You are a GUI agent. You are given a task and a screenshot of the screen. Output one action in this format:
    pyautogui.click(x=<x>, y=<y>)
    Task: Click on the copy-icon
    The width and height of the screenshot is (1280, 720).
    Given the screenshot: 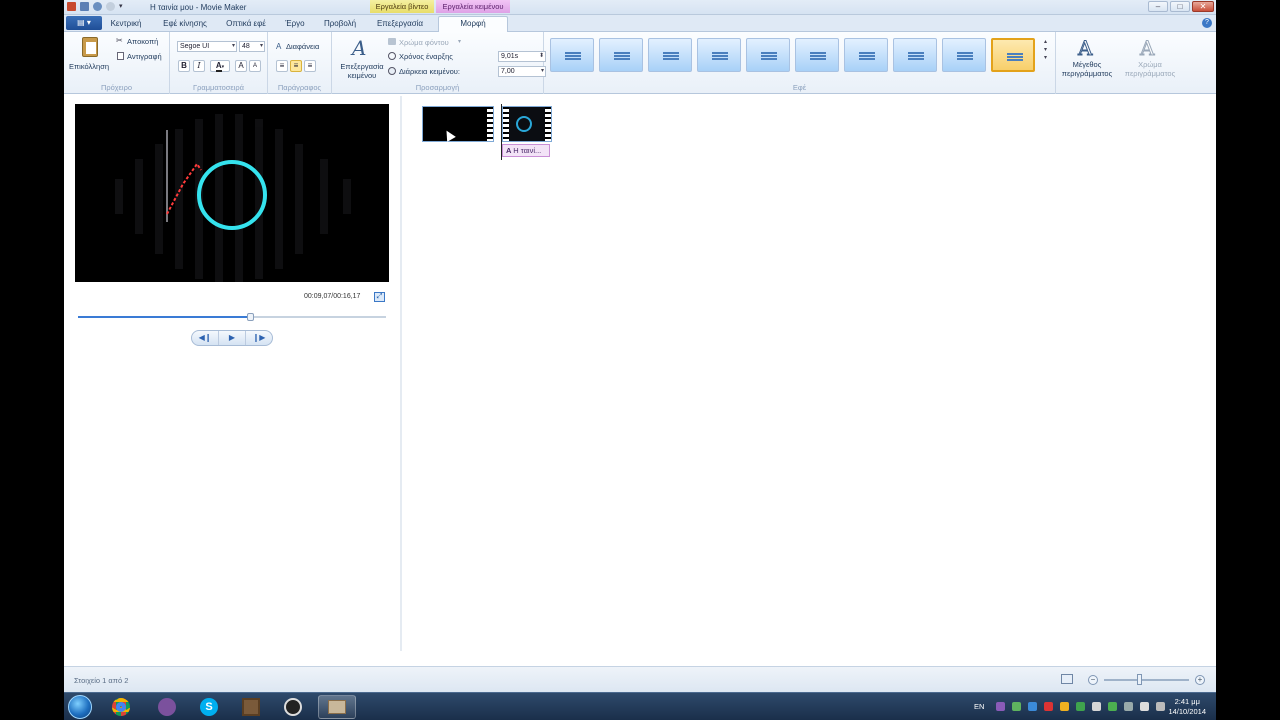 What is the action you would take?
    pyautogui.click(x=120, y=56)
    